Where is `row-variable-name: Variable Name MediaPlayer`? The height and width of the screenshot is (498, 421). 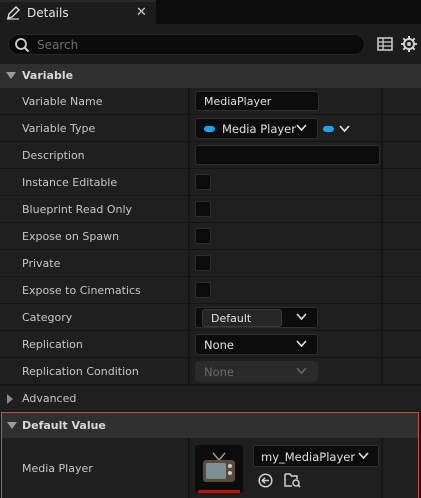 row-variable-name: Variable Name MediaPlayer is located at coordinates (210, 101).